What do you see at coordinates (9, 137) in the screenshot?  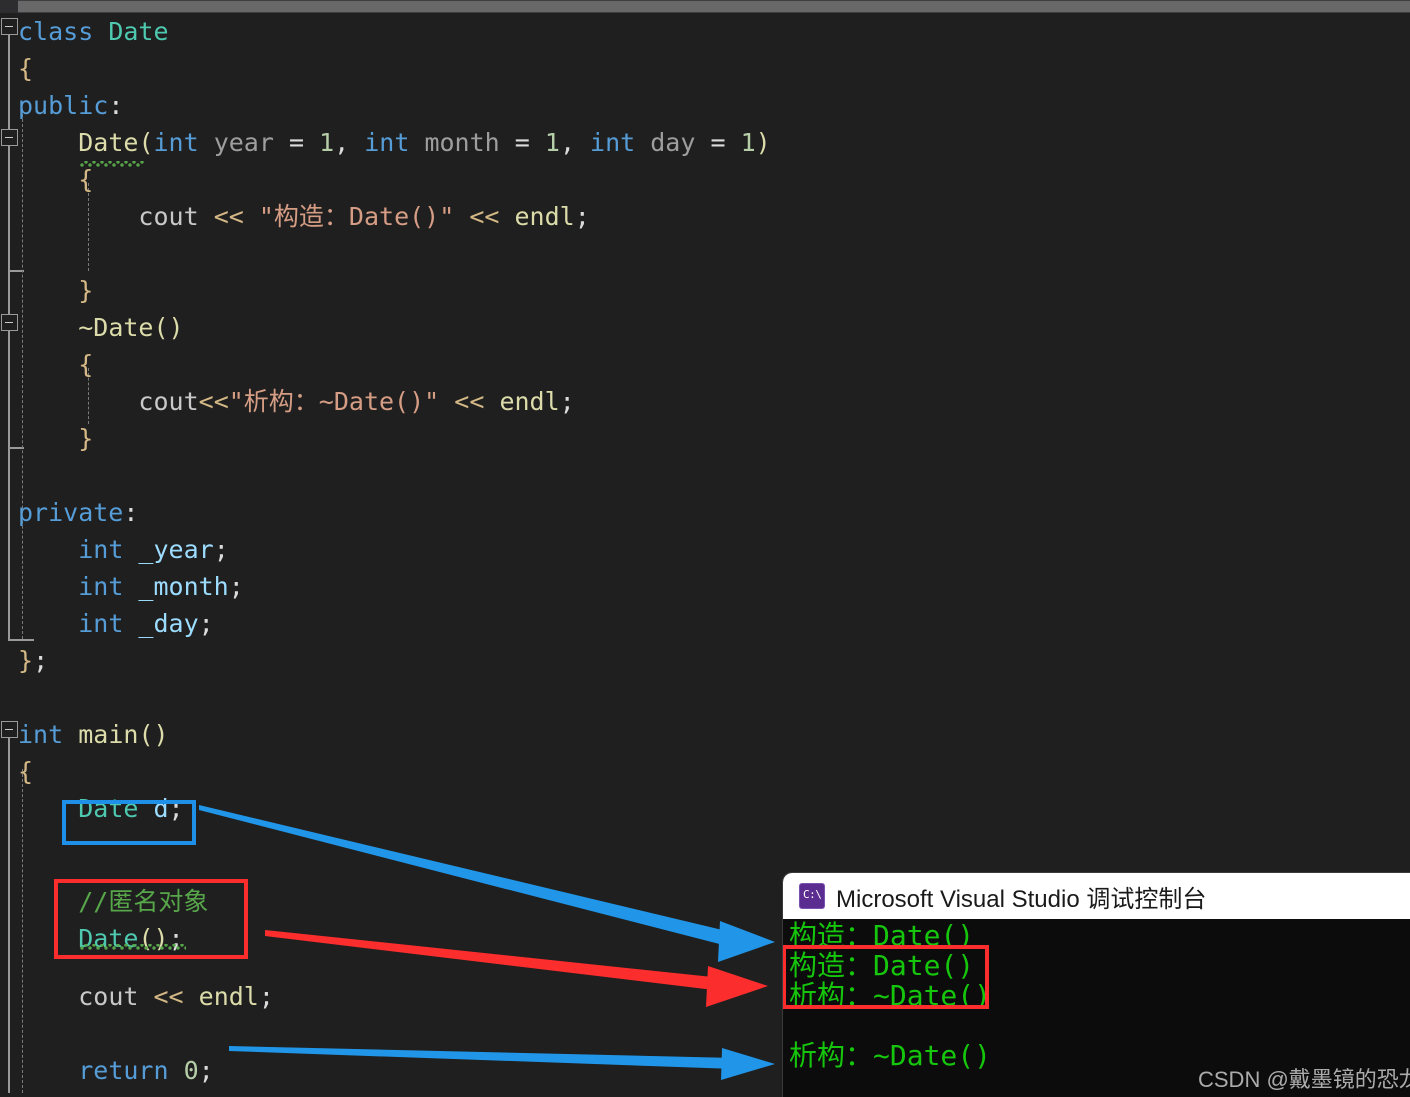 I see `fold-toggle-constructor` at bounding box center [9, 137].